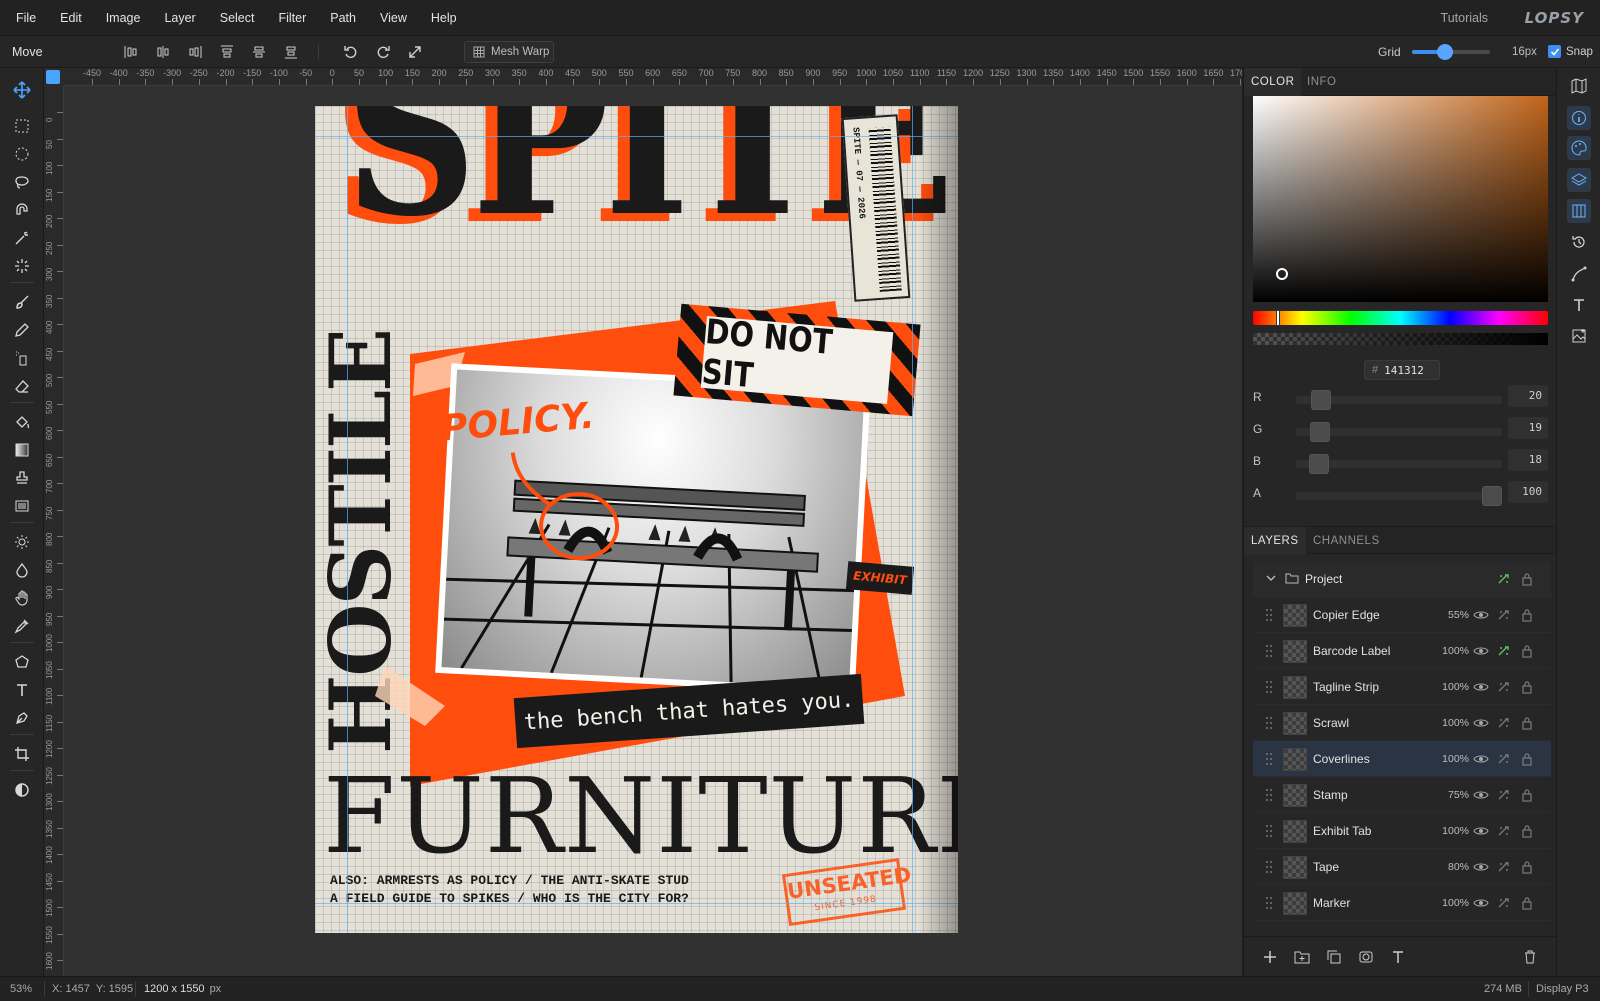  What do you see at coordinates (509, 52) in the screenshot?
I see `mesh-warp-button: Mesh Warp` at bounding box center [509, 52].